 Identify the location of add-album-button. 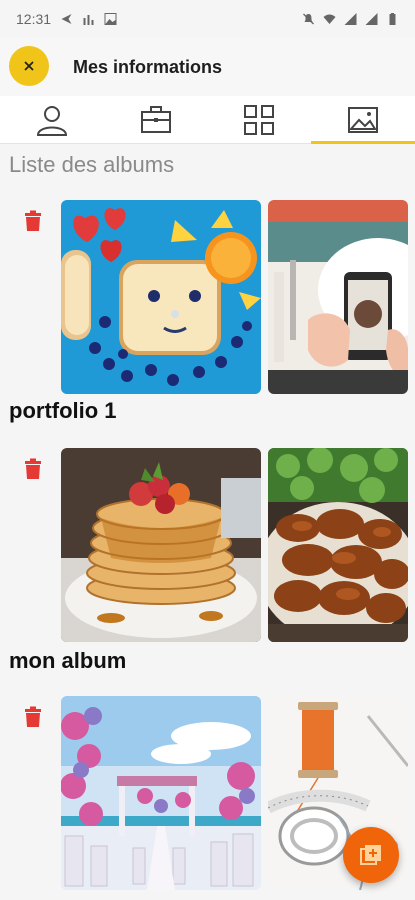
(371, 855).